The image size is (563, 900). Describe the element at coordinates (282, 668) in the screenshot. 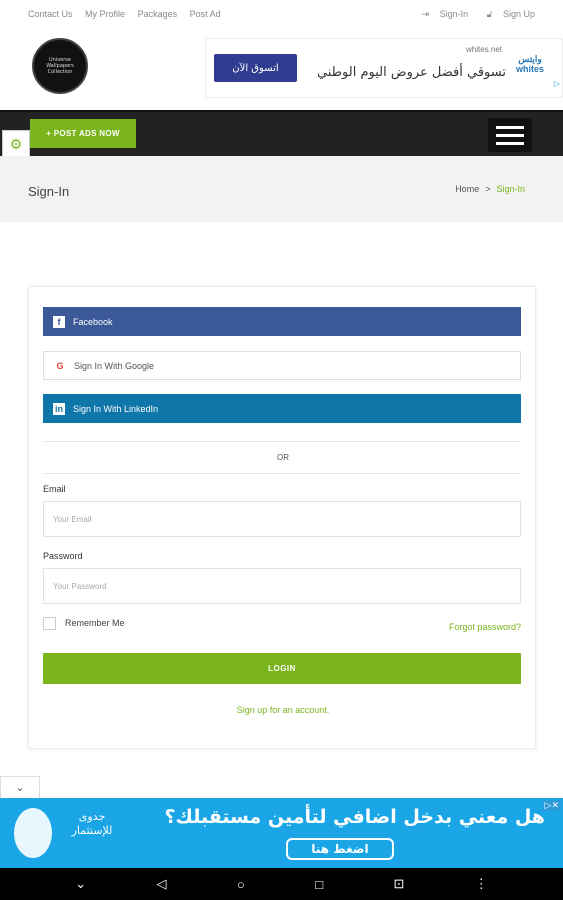

I see `login-button: LOGIN` at that location.